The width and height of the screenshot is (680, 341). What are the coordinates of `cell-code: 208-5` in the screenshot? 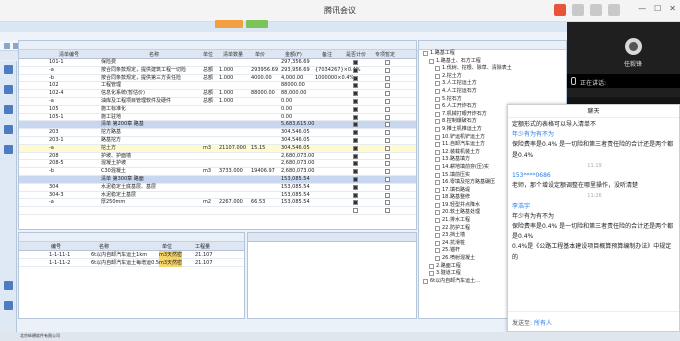 It's located at (56, 163).